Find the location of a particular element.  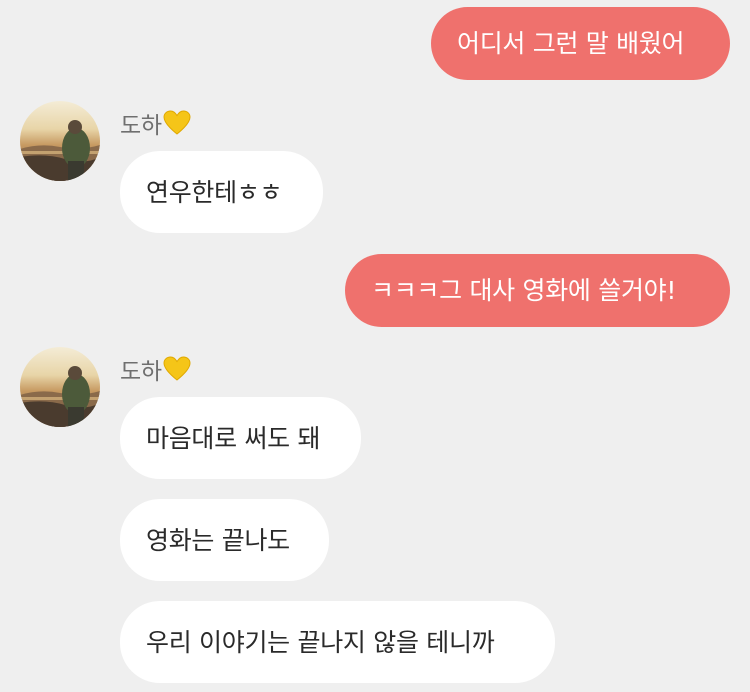

my-message-bubble: ㅋㅋㅋ그 대사 영화에 쓸거야! is located at coordinates (537, 290).